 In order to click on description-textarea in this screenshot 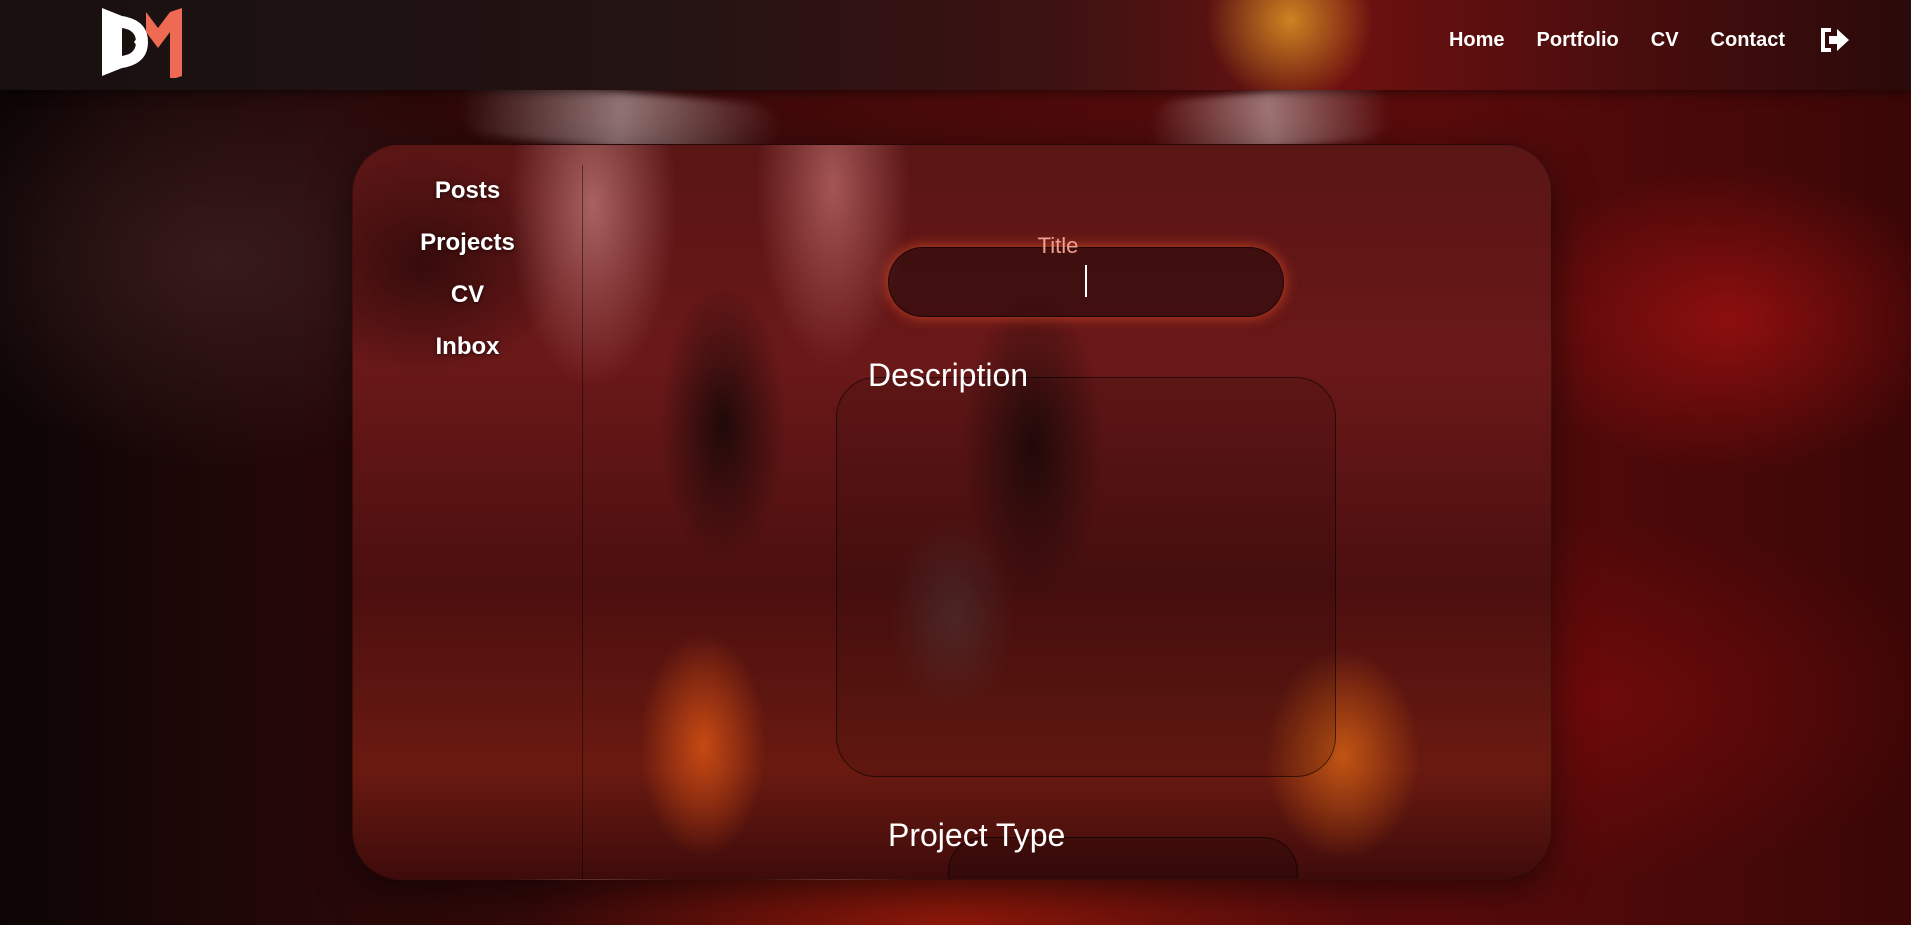, I will do `click(1086, 577)`.